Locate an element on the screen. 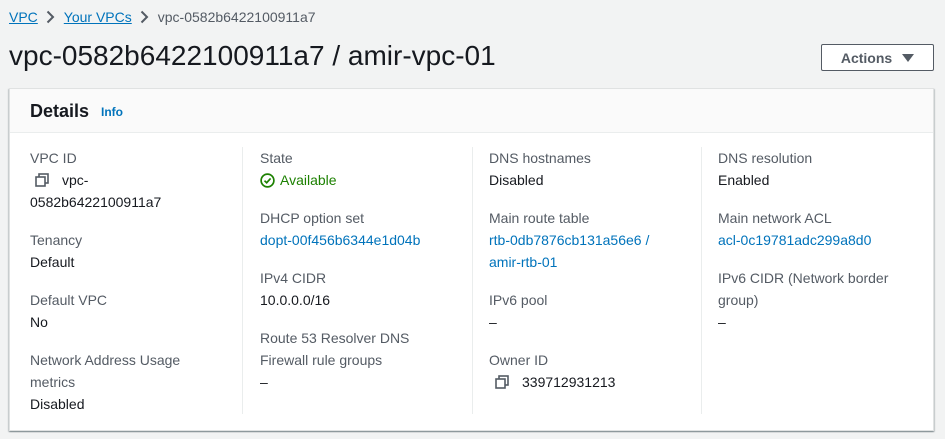 The image size is (945, 439). state-value-row: Available is located at coordinates (370, 180).